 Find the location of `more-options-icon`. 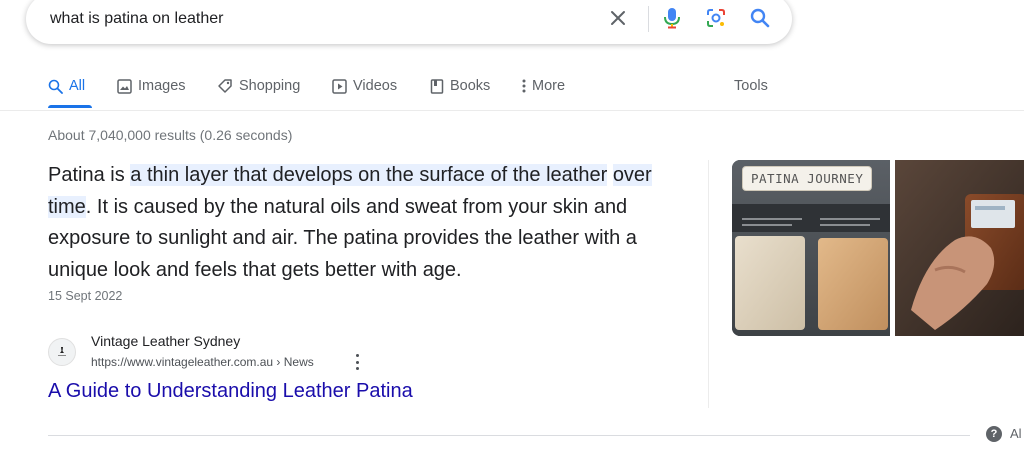

more-options-icon is located at coordinates (357, 362).